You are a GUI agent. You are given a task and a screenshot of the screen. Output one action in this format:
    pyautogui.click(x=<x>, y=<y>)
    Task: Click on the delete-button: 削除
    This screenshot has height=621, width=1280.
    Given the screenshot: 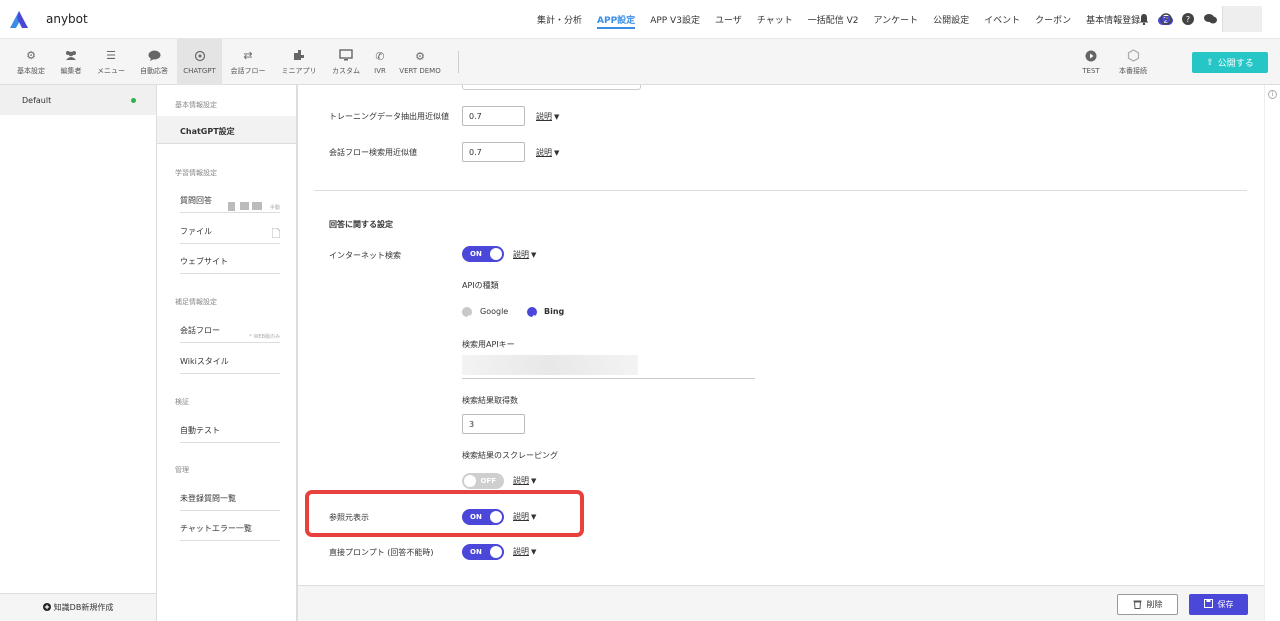 What is the action you would take?
    pyautogui.click(x=1147, y=604)
    